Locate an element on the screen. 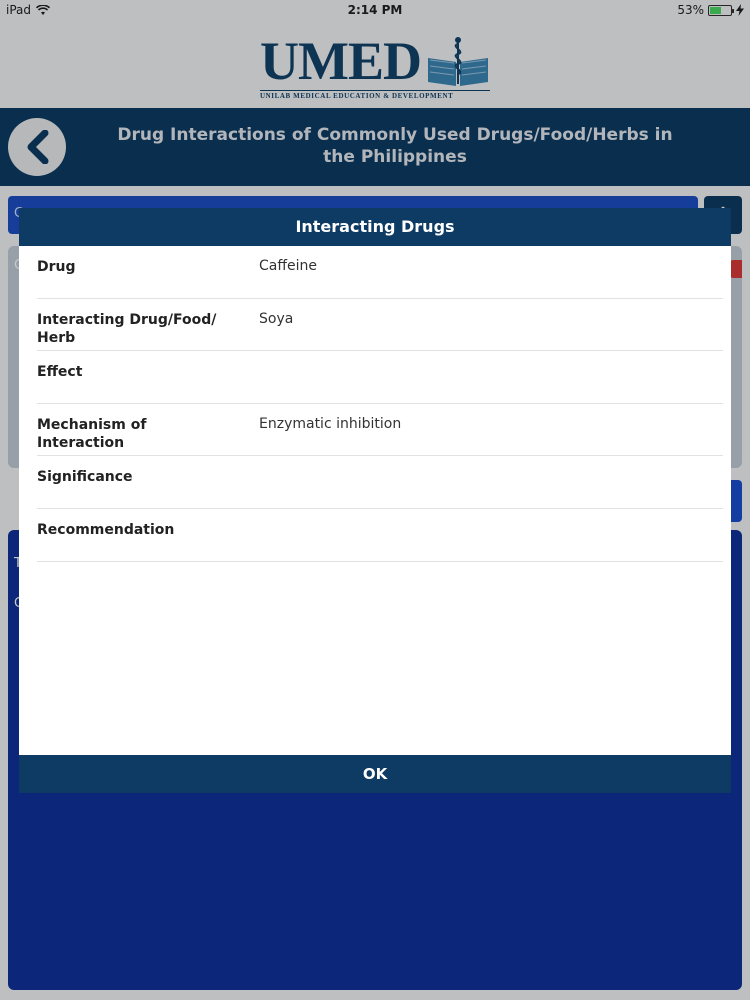 This screenshot has width=750, height=1000. detail-row-recommendation: Recommendation is located at coordinates (380, 535).